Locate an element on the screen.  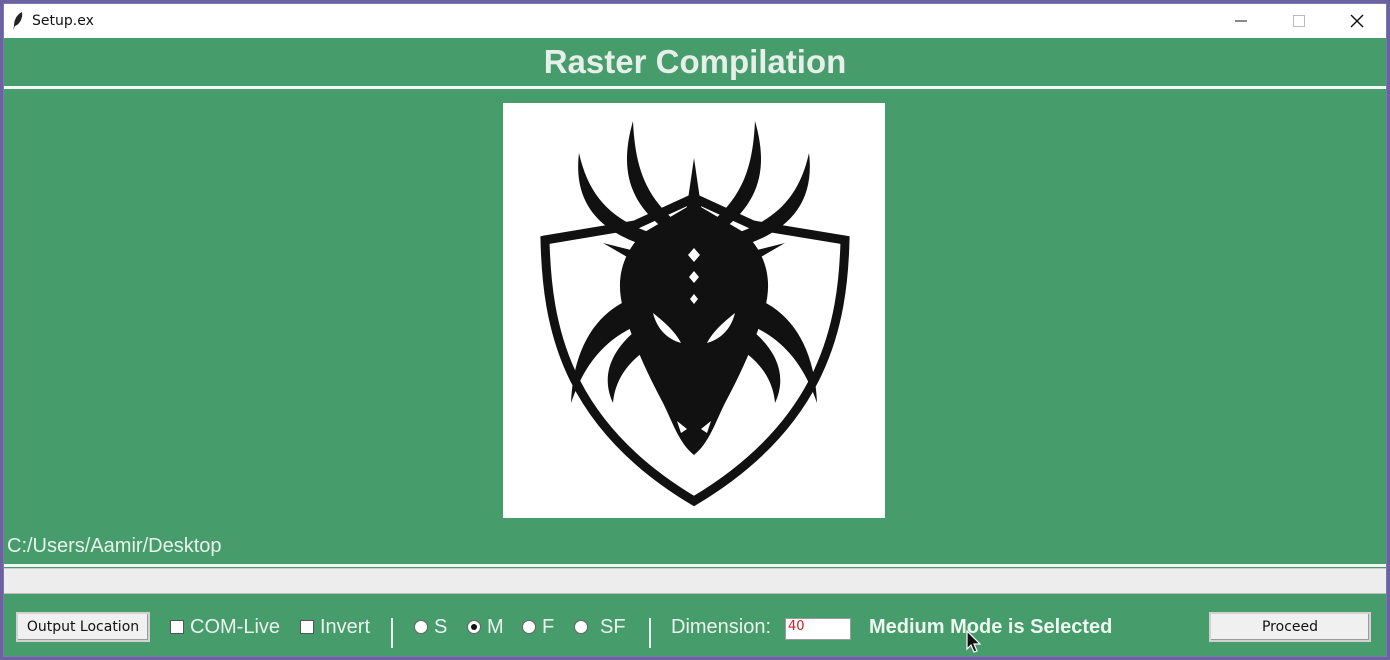
maximize-icon is located at coordinates (1299, 21).